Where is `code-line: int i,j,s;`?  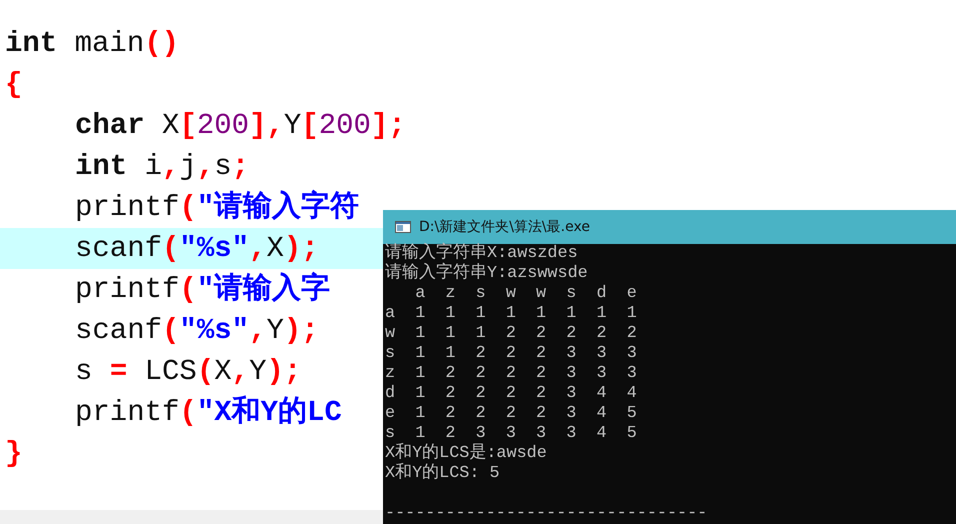 code-line: int i,j,s; is located at coordinates (162, 167).